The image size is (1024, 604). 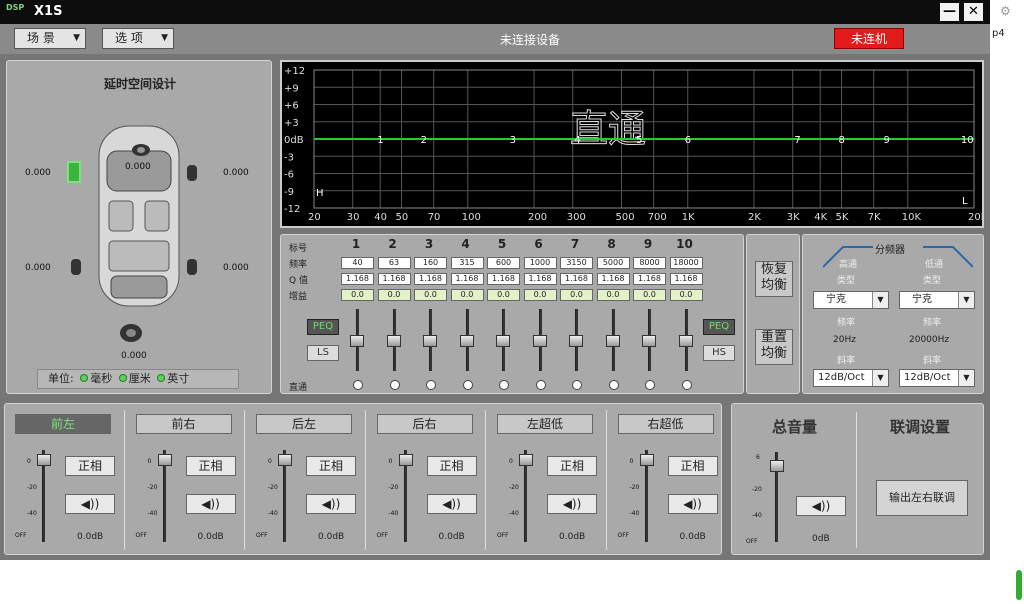 What do you see at coordinates (50, 38) in the screenshot?
I see `scene-dropdown: 场 景 ▼` at bounding box center [50, 38].